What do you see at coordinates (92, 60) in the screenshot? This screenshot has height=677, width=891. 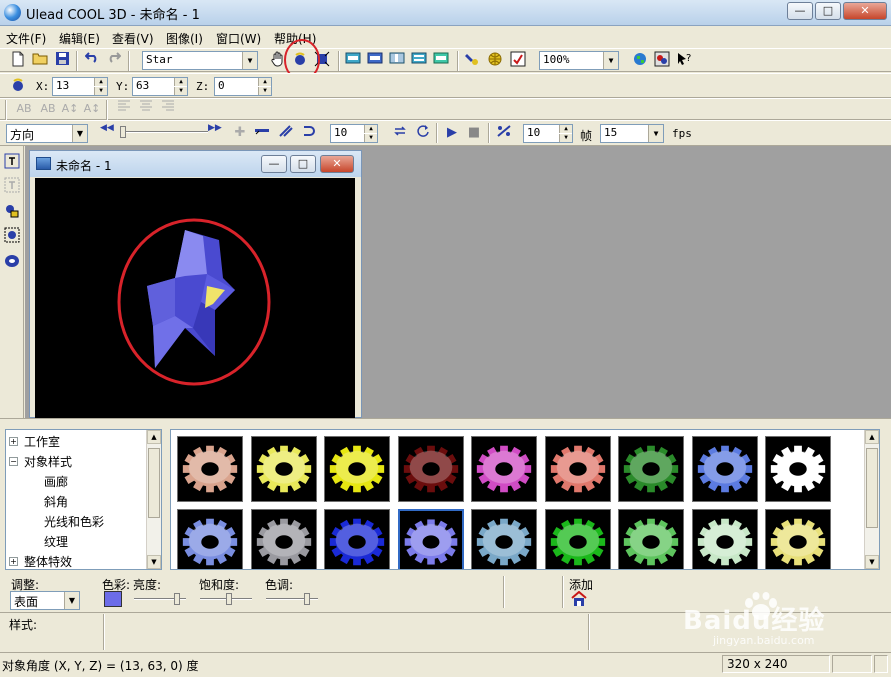 I see `undo-icon` at bounding box center [92, 60].